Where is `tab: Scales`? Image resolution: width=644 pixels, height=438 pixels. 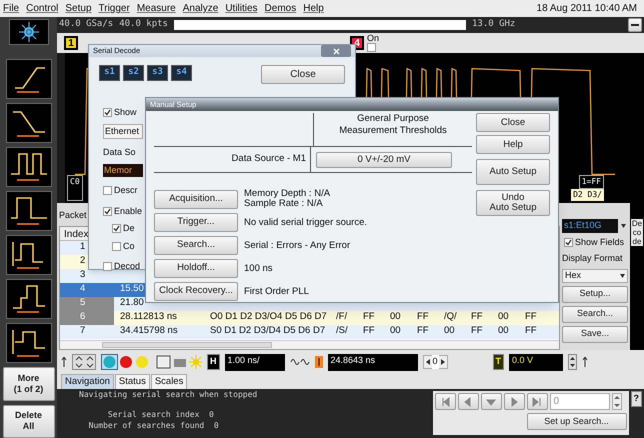 tab: Scales is located at coordinates (169, 381).